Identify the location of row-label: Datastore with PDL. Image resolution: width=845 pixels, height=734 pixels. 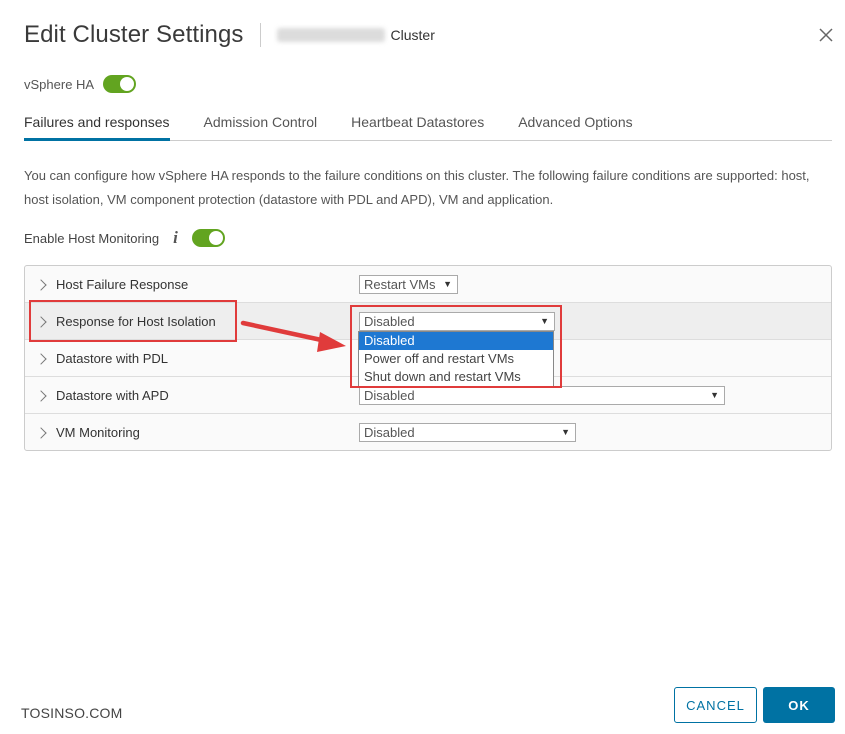
(112, 358).